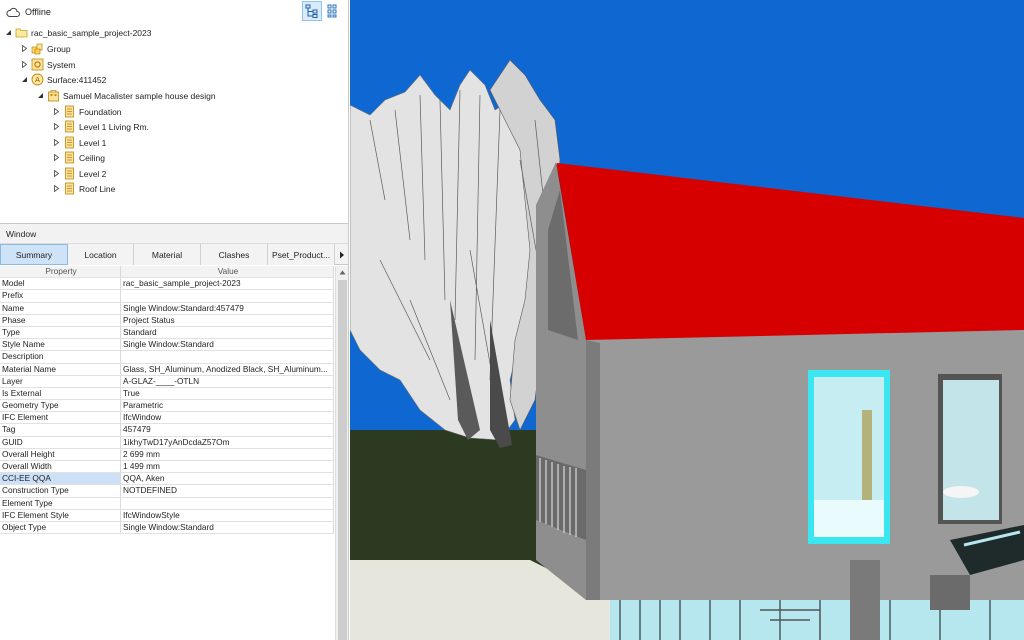 The height and width of the screenshot is (640, 1024). I want to click on property-row: CCI-EE QQA QQA, Aken, so click(167, 479).